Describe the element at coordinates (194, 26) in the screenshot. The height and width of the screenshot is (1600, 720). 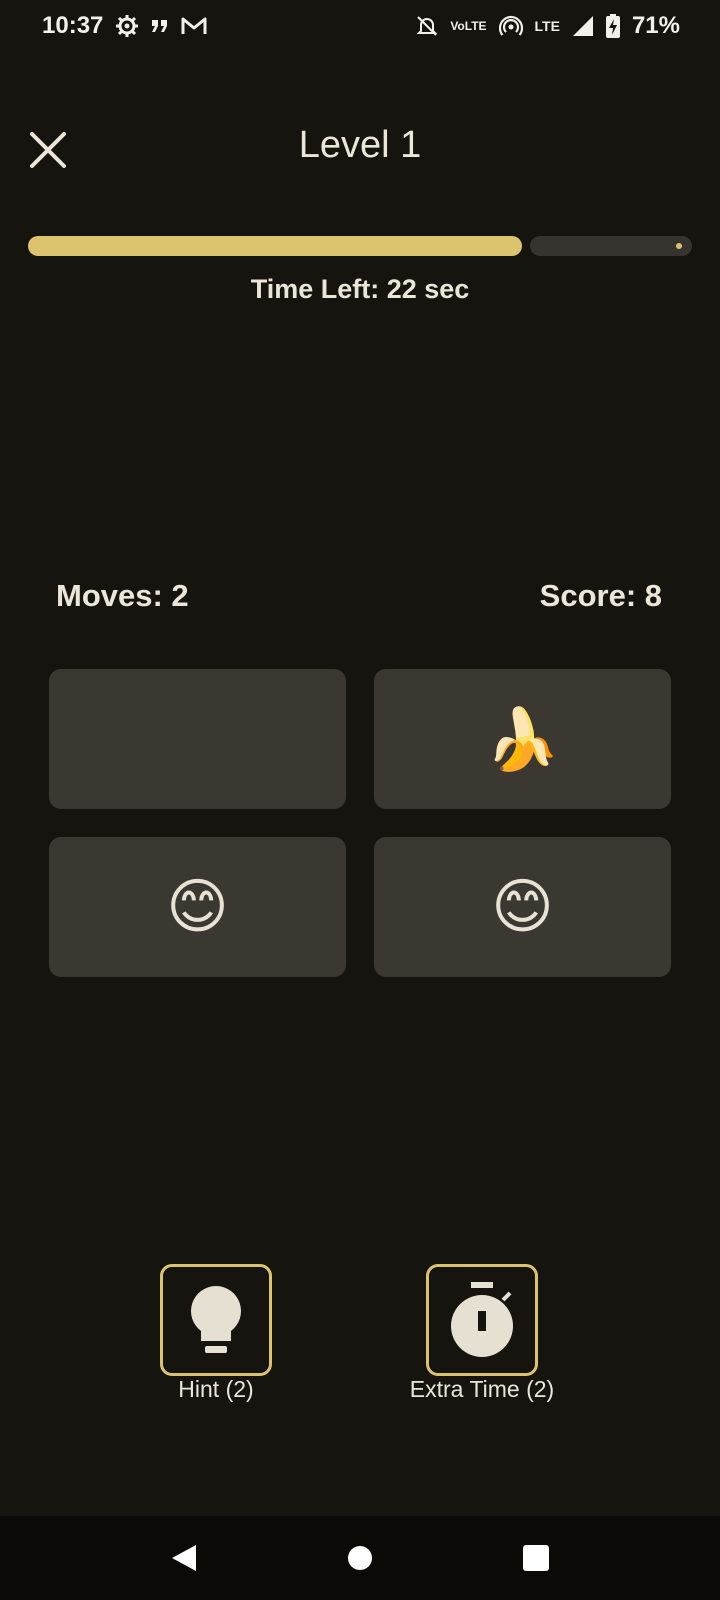
I see `gmail-icon` at that location.